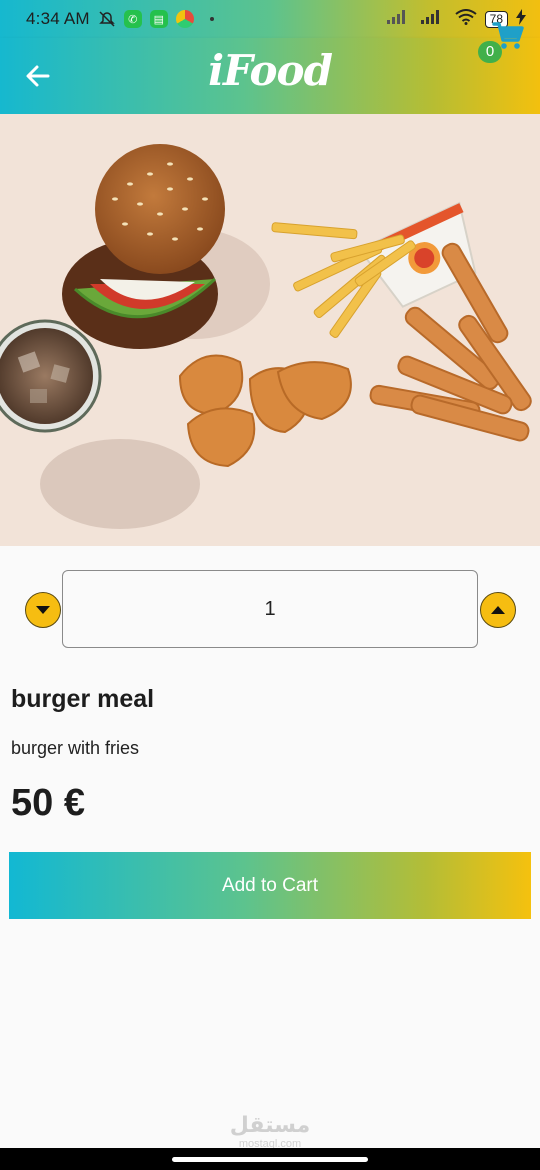  I want to click on notification-dot-icon, so click(211, 19).